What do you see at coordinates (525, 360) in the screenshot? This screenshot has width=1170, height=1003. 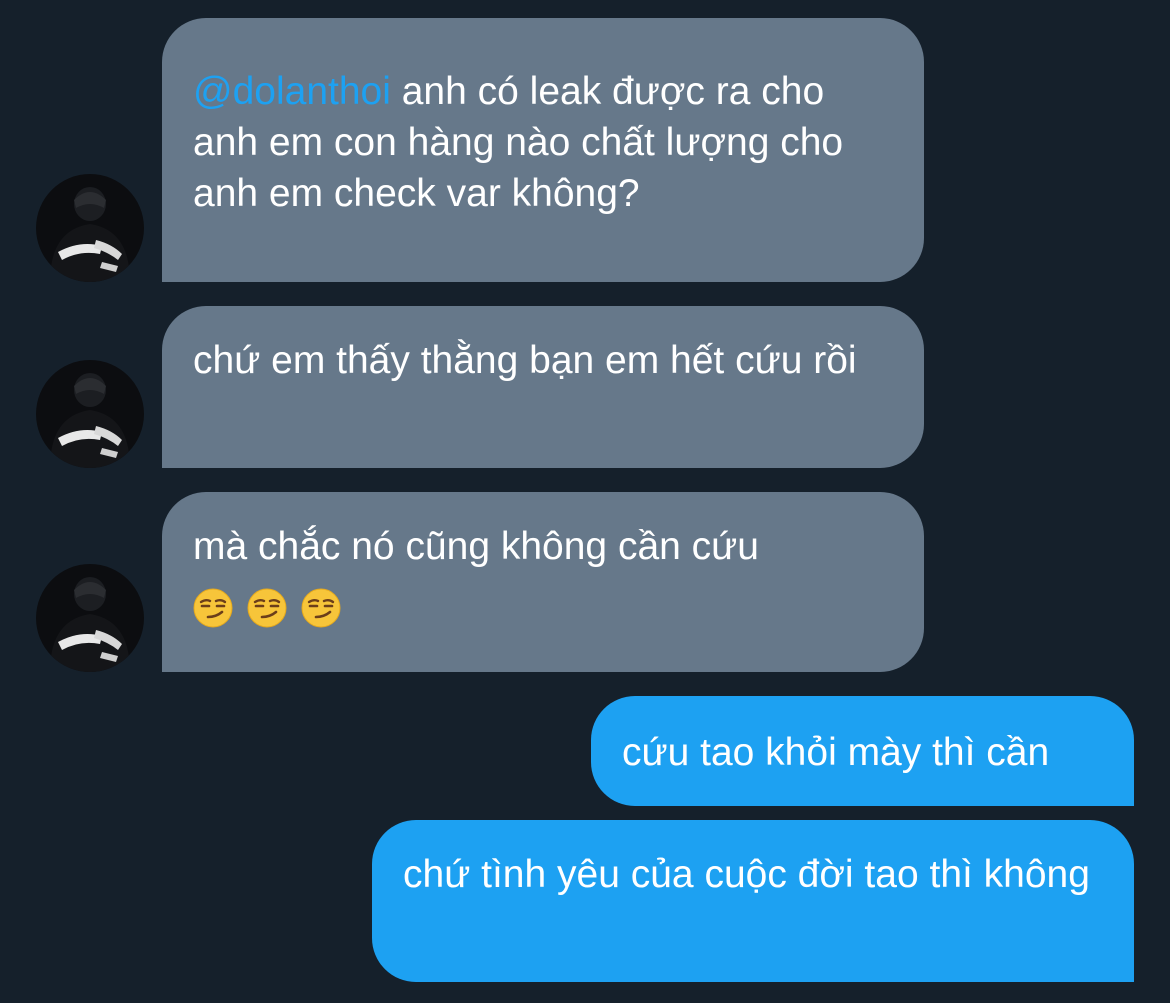 I see `message-text: chứ em thấy thằng bạn em hết cứu rồi` at bounding box center [525, 360].